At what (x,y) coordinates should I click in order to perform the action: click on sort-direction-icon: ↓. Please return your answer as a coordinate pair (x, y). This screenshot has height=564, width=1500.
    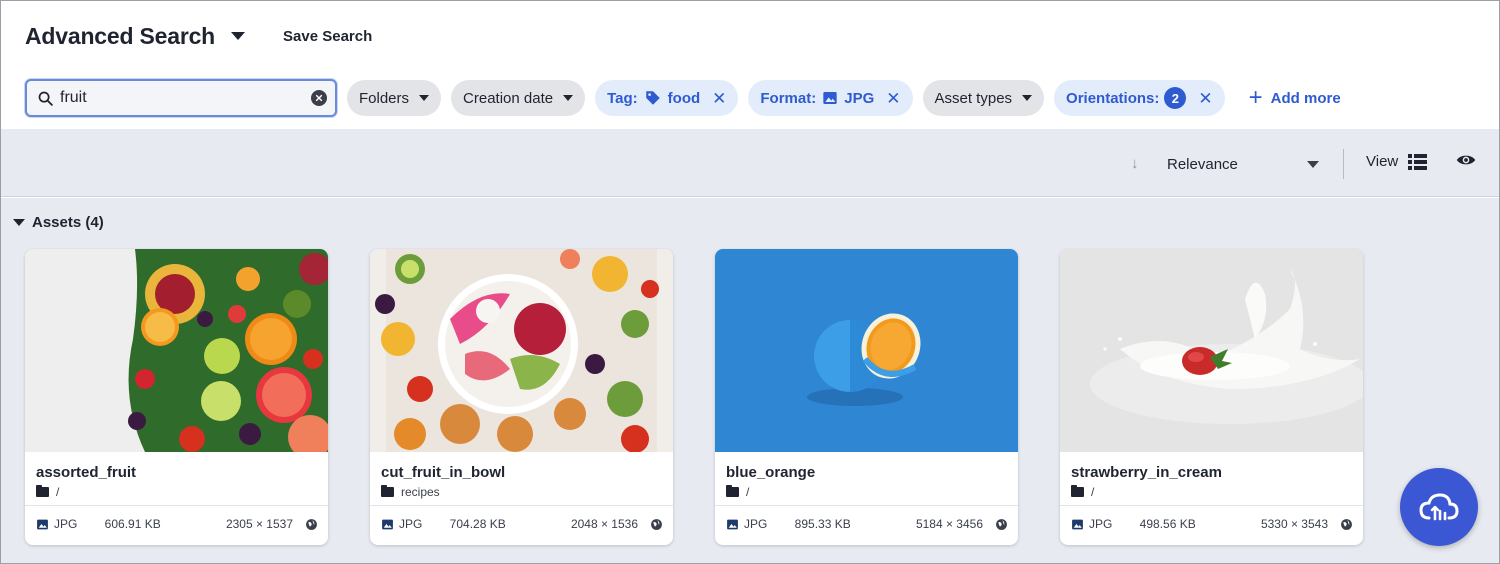
    Looking at the image, I should click on (1135, 163).